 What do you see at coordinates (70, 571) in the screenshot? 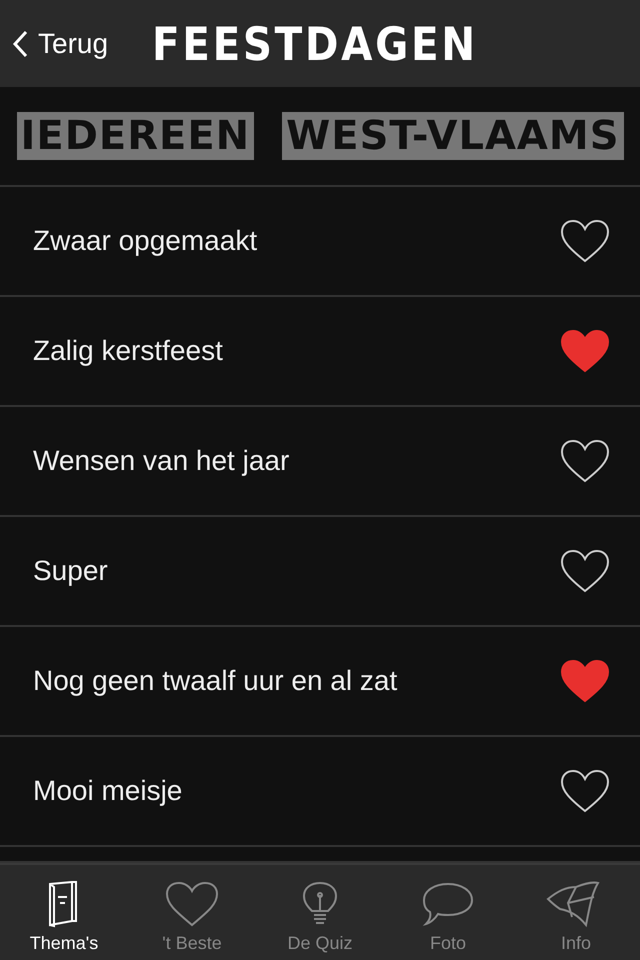
I see `phrase-label: Super` at bounding box center [70, 571].